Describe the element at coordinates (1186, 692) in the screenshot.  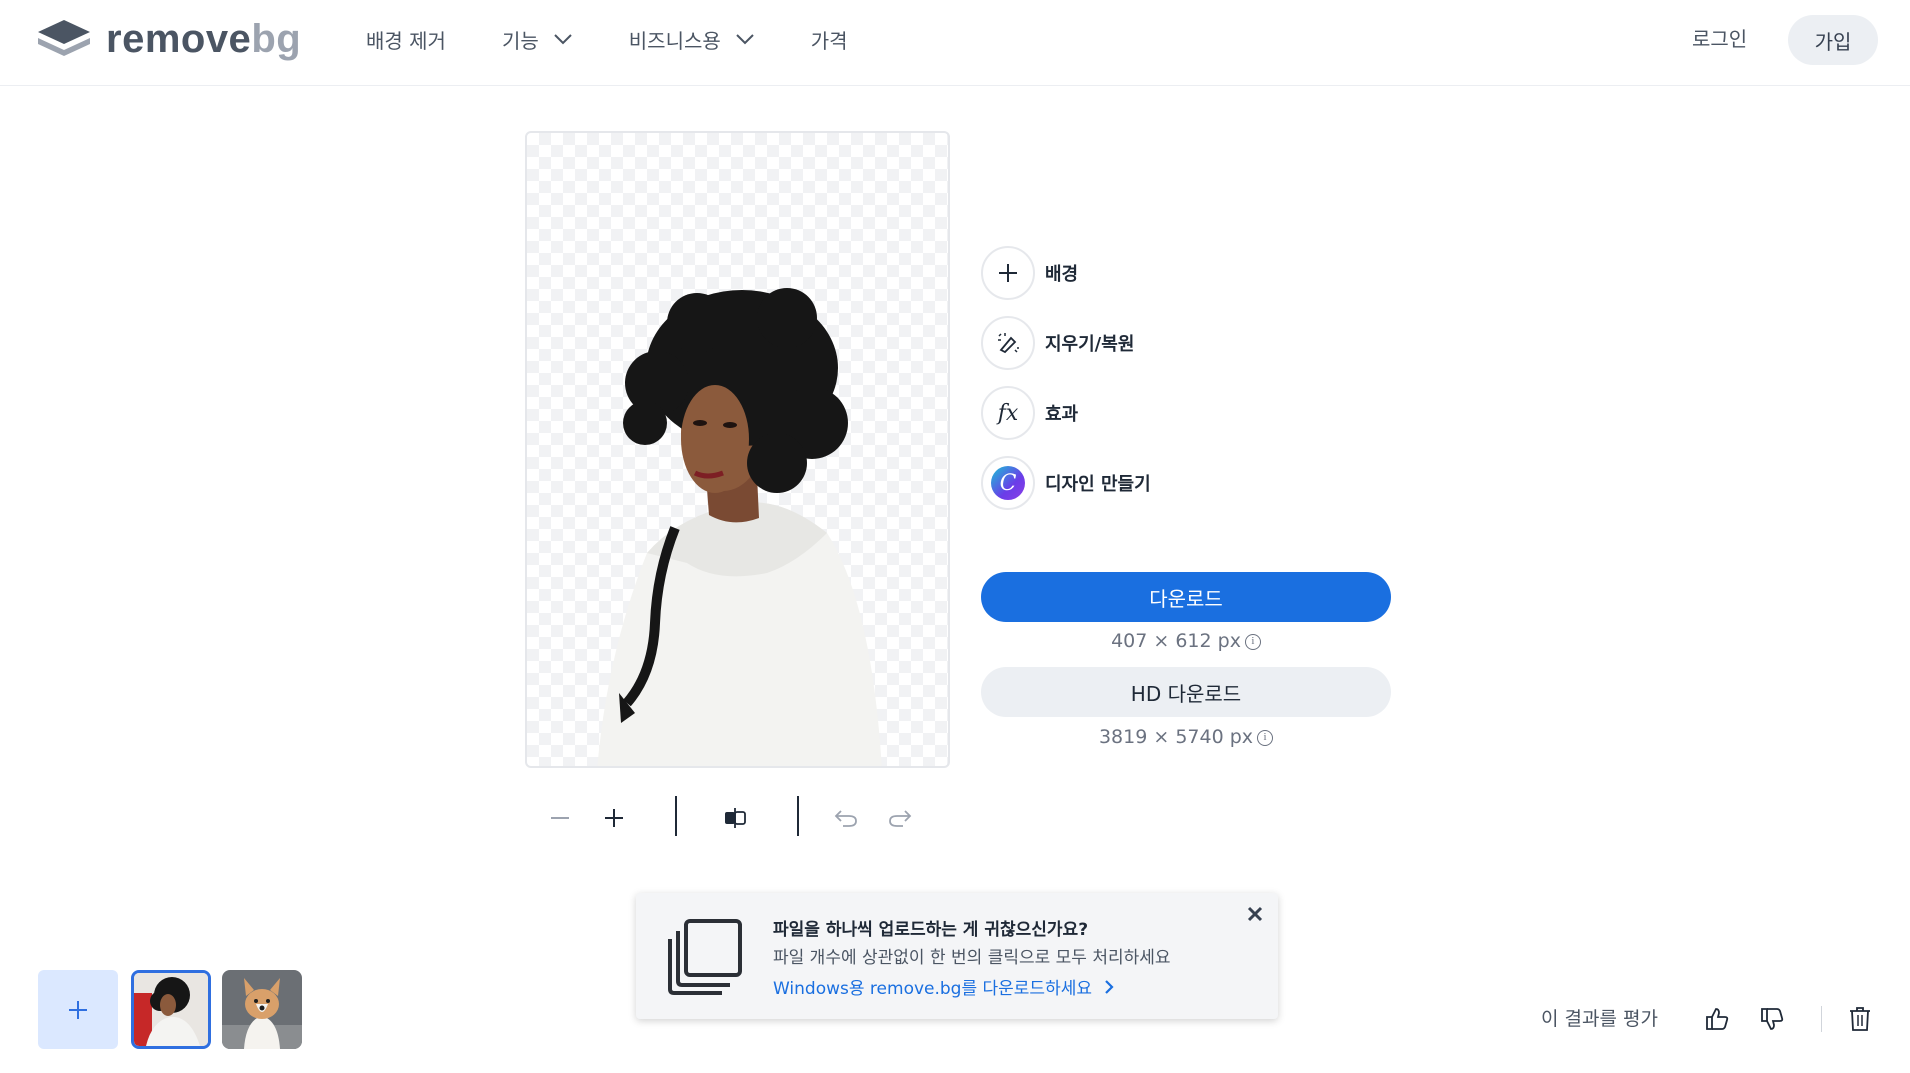
I see `hd-download-button: HD 다운로드` at that location.